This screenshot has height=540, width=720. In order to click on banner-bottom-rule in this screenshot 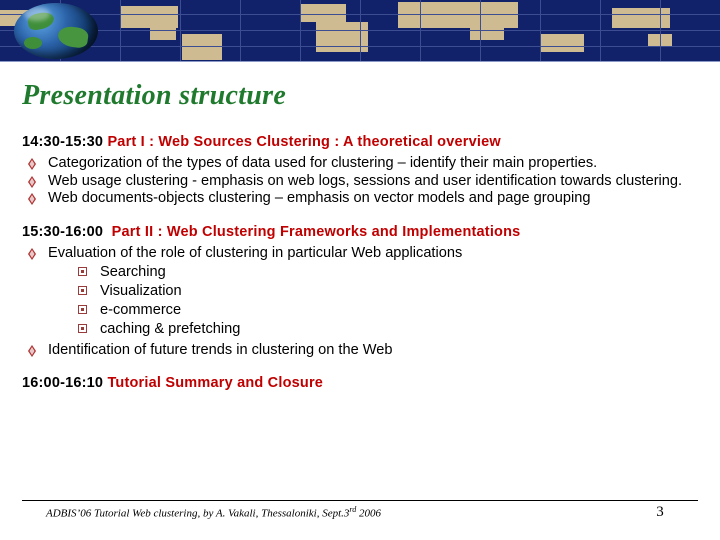, I will do `click(360, 61)`.